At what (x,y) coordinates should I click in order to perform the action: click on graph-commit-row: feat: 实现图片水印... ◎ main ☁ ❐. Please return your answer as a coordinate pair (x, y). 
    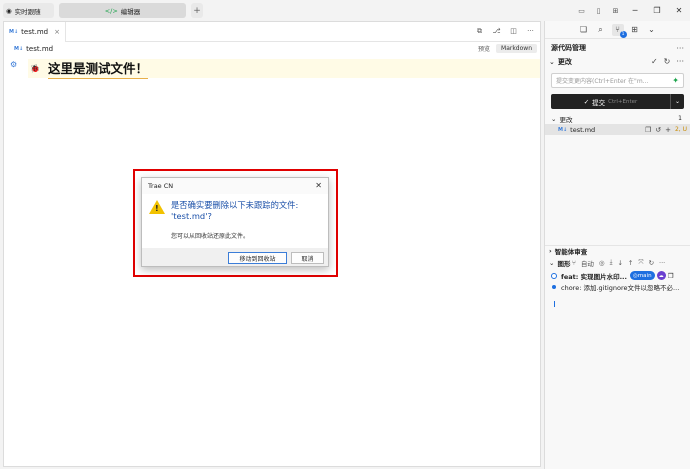
    Looking at the image, I should click on (617, 275).